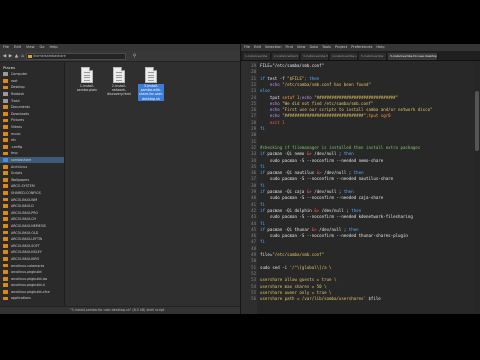 The width and height of the screenshot is (480, 360). Describe the element at coordinates (10, 56) in the screenshot. I see `forward-arrow-icon: ▶` at that location.